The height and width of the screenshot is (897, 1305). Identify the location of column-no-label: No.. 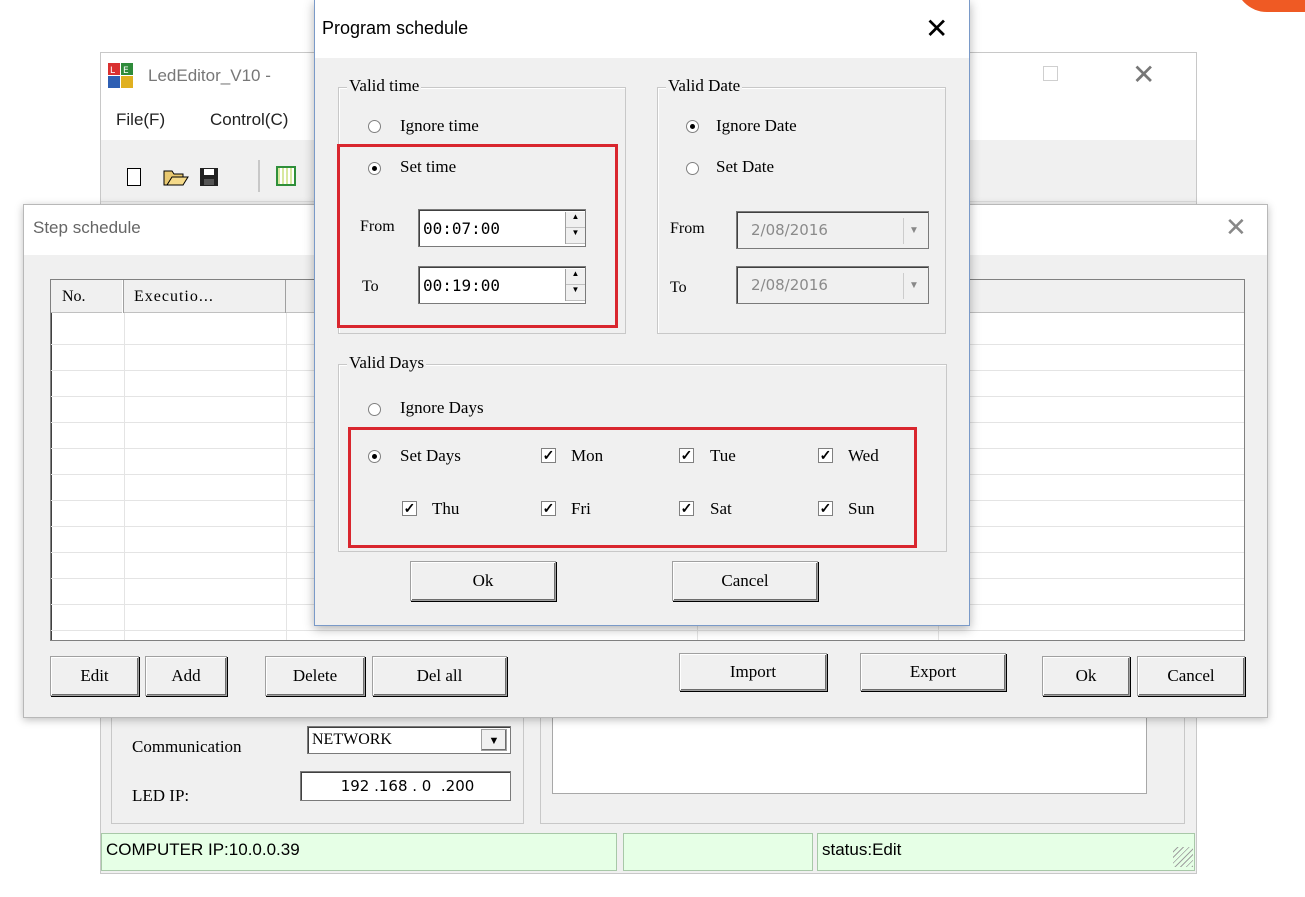
(74, 296).